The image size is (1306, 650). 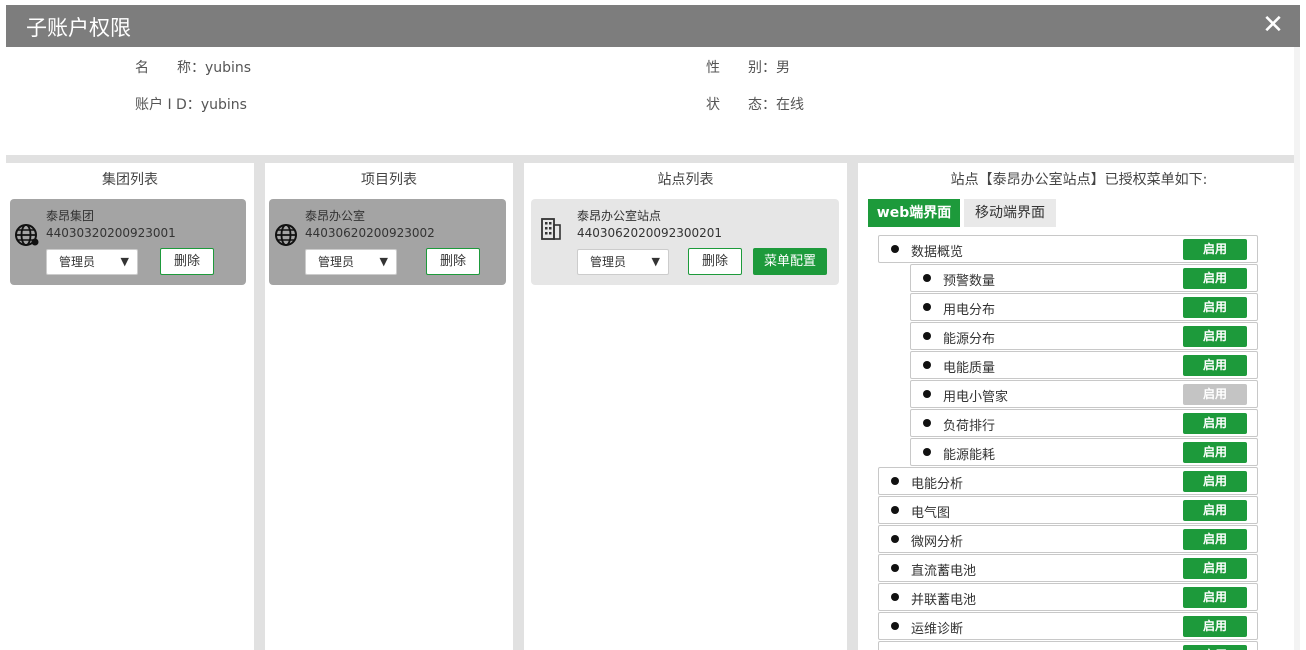 I want to click on project-card: 泰昂办公室 44030620200923002 管理员 ▼ 删除, so click(x=387, y=242).